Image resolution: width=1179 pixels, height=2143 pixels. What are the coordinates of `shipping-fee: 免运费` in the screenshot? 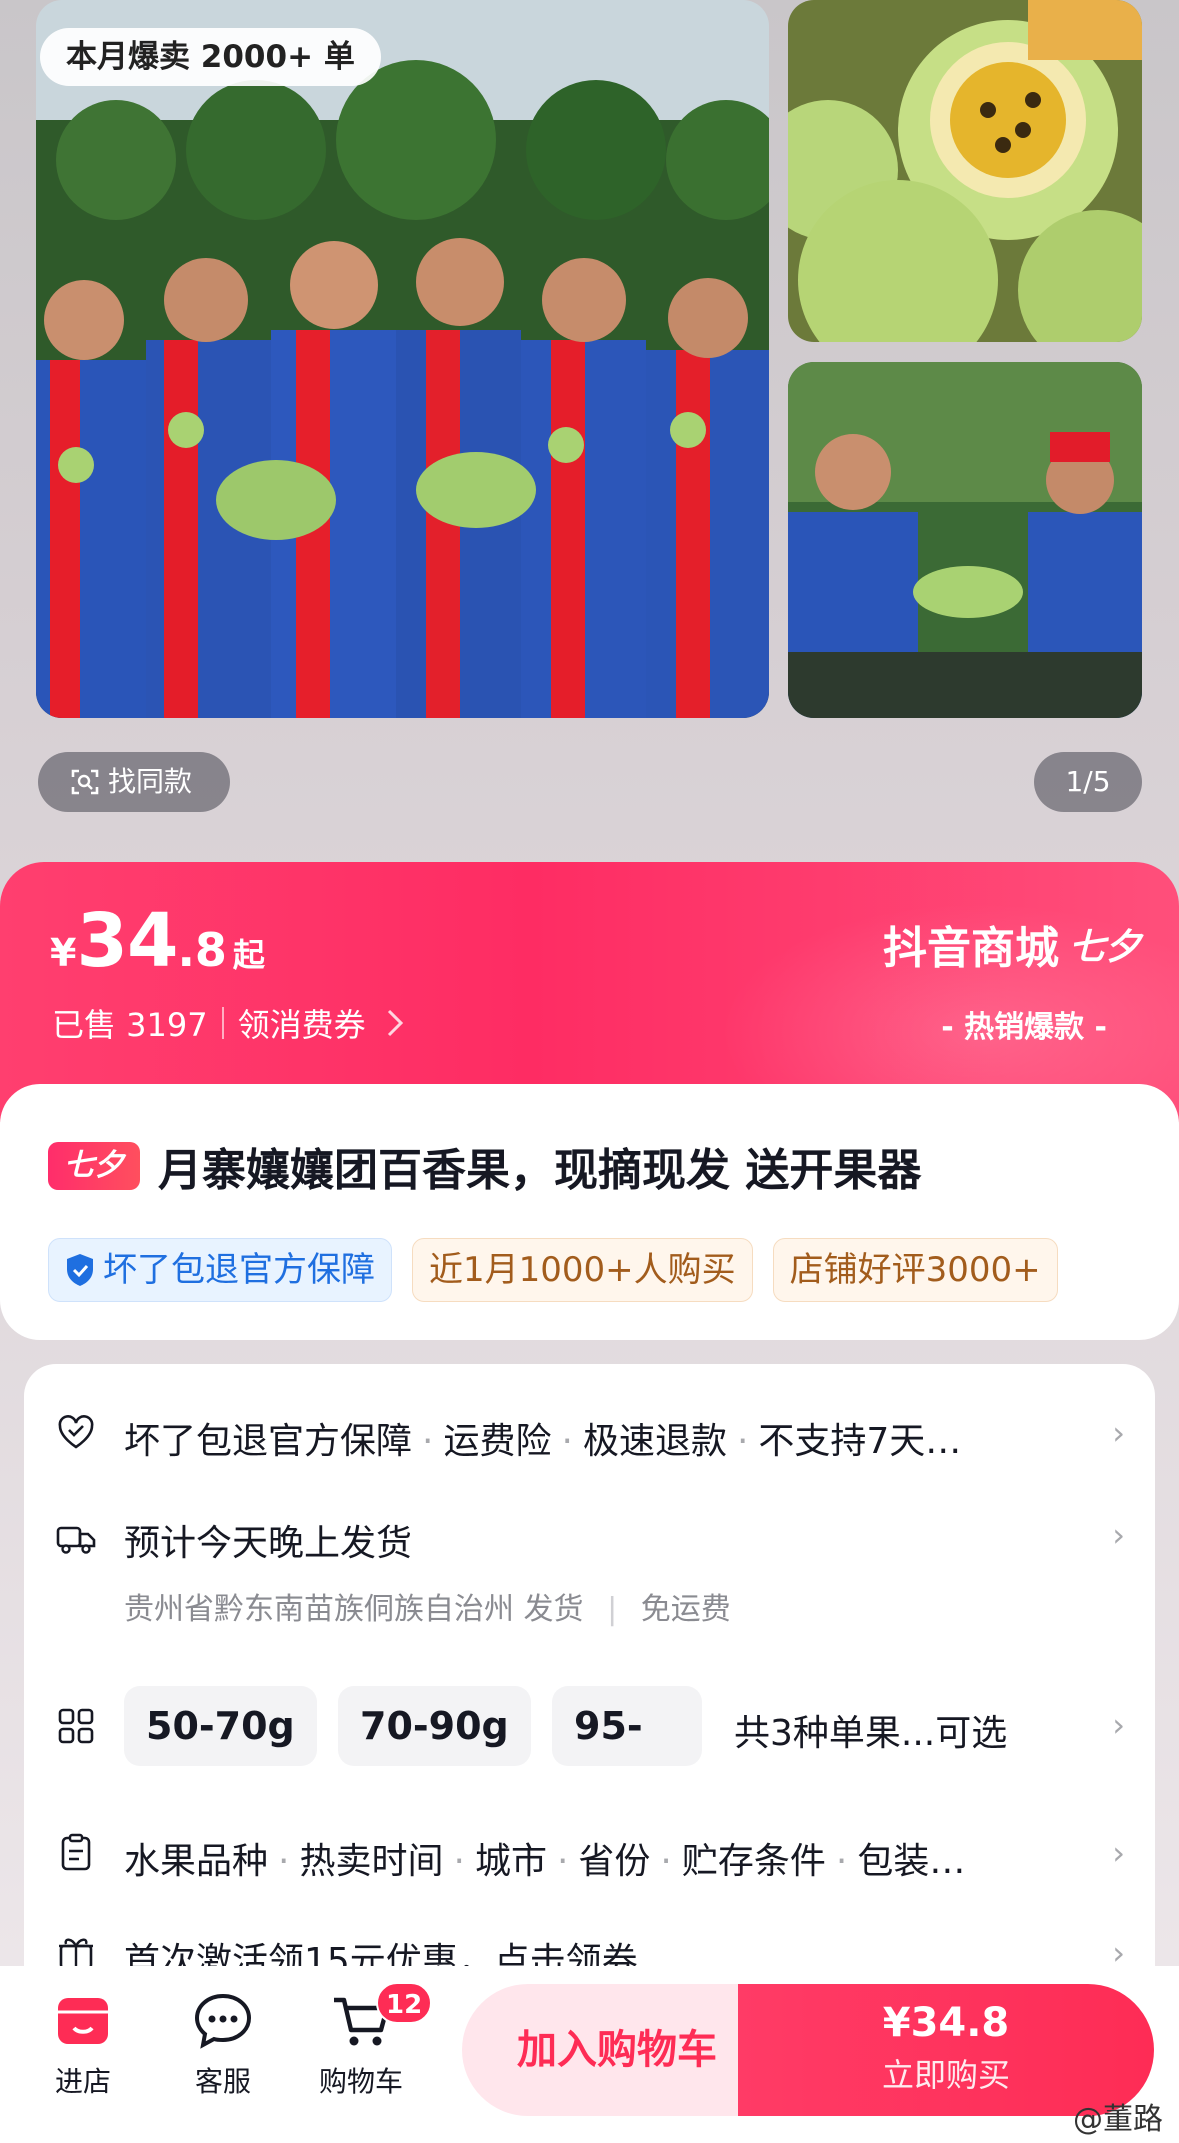 It's located at (685, 1609).